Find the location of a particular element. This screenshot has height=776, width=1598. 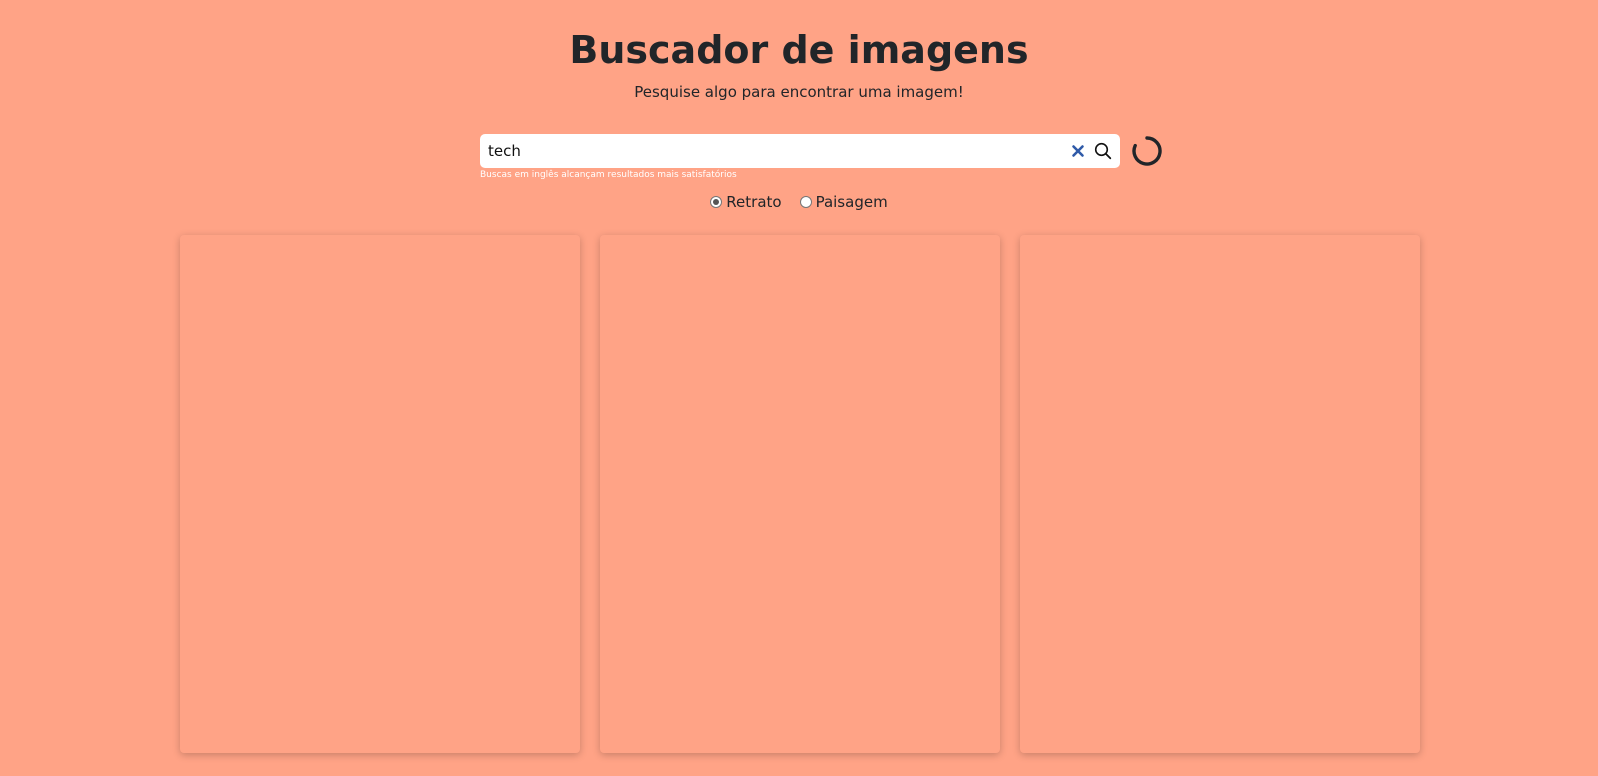

radio-checked-icon is located at coordinates (716, 202).